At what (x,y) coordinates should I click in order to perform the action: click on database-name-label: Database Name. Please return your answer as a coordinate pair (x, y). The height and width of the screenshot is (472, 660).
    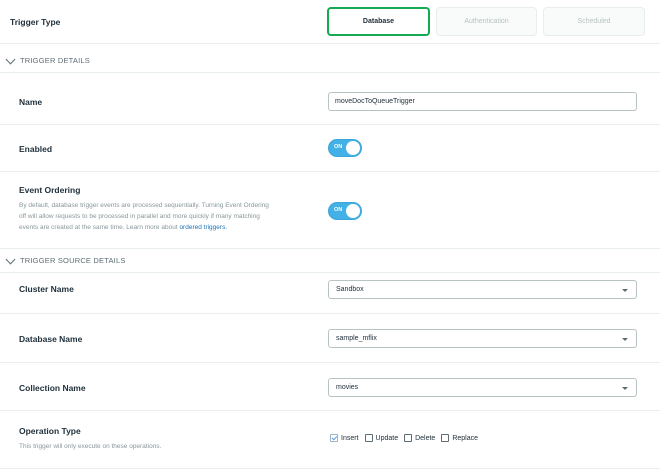
    Looking at the image, I should click on (51, 339).